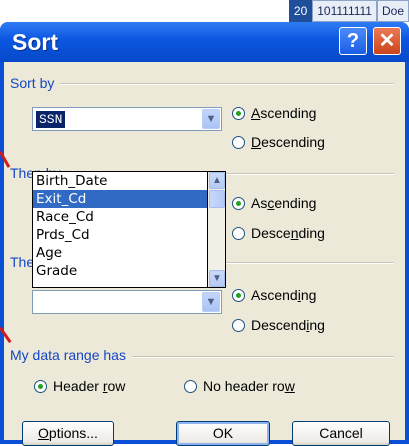  What do you see at coordinates (120, 217) in the screenshot?
I see `dropdown-item: Race_Cd` at bounding box center [120, 217].